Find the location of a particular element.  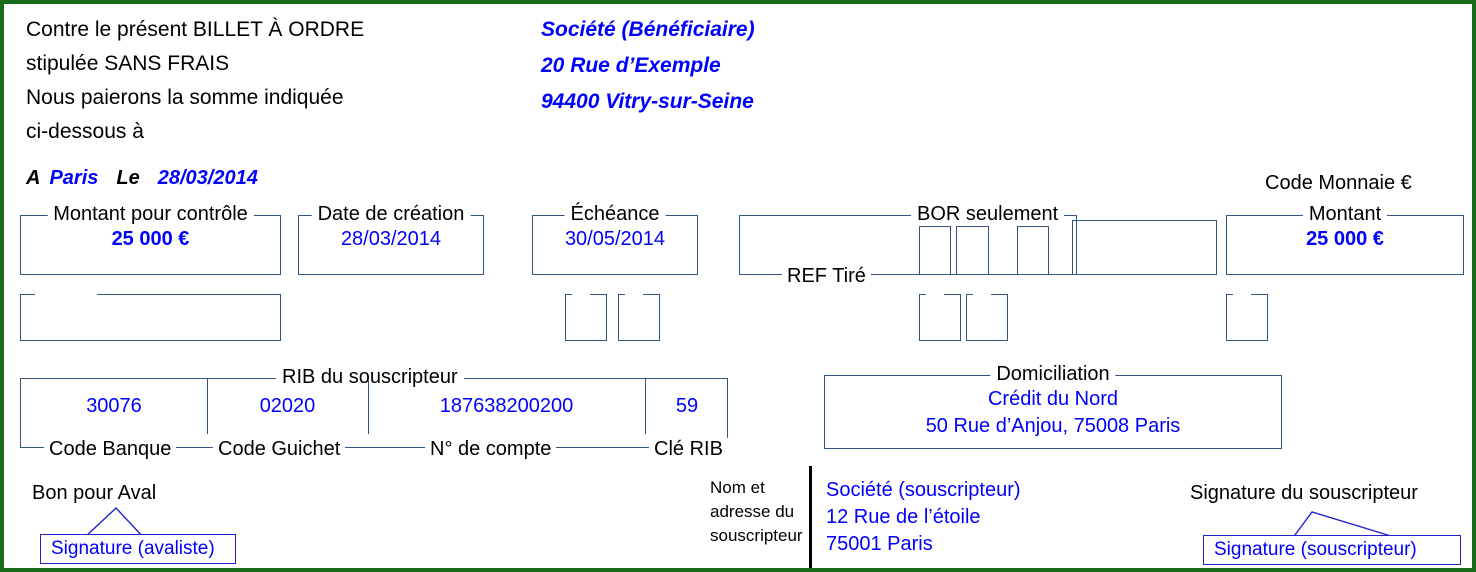

subscriber-signature-label: Signature du souscripteur is located at coordinates (1304, 493).